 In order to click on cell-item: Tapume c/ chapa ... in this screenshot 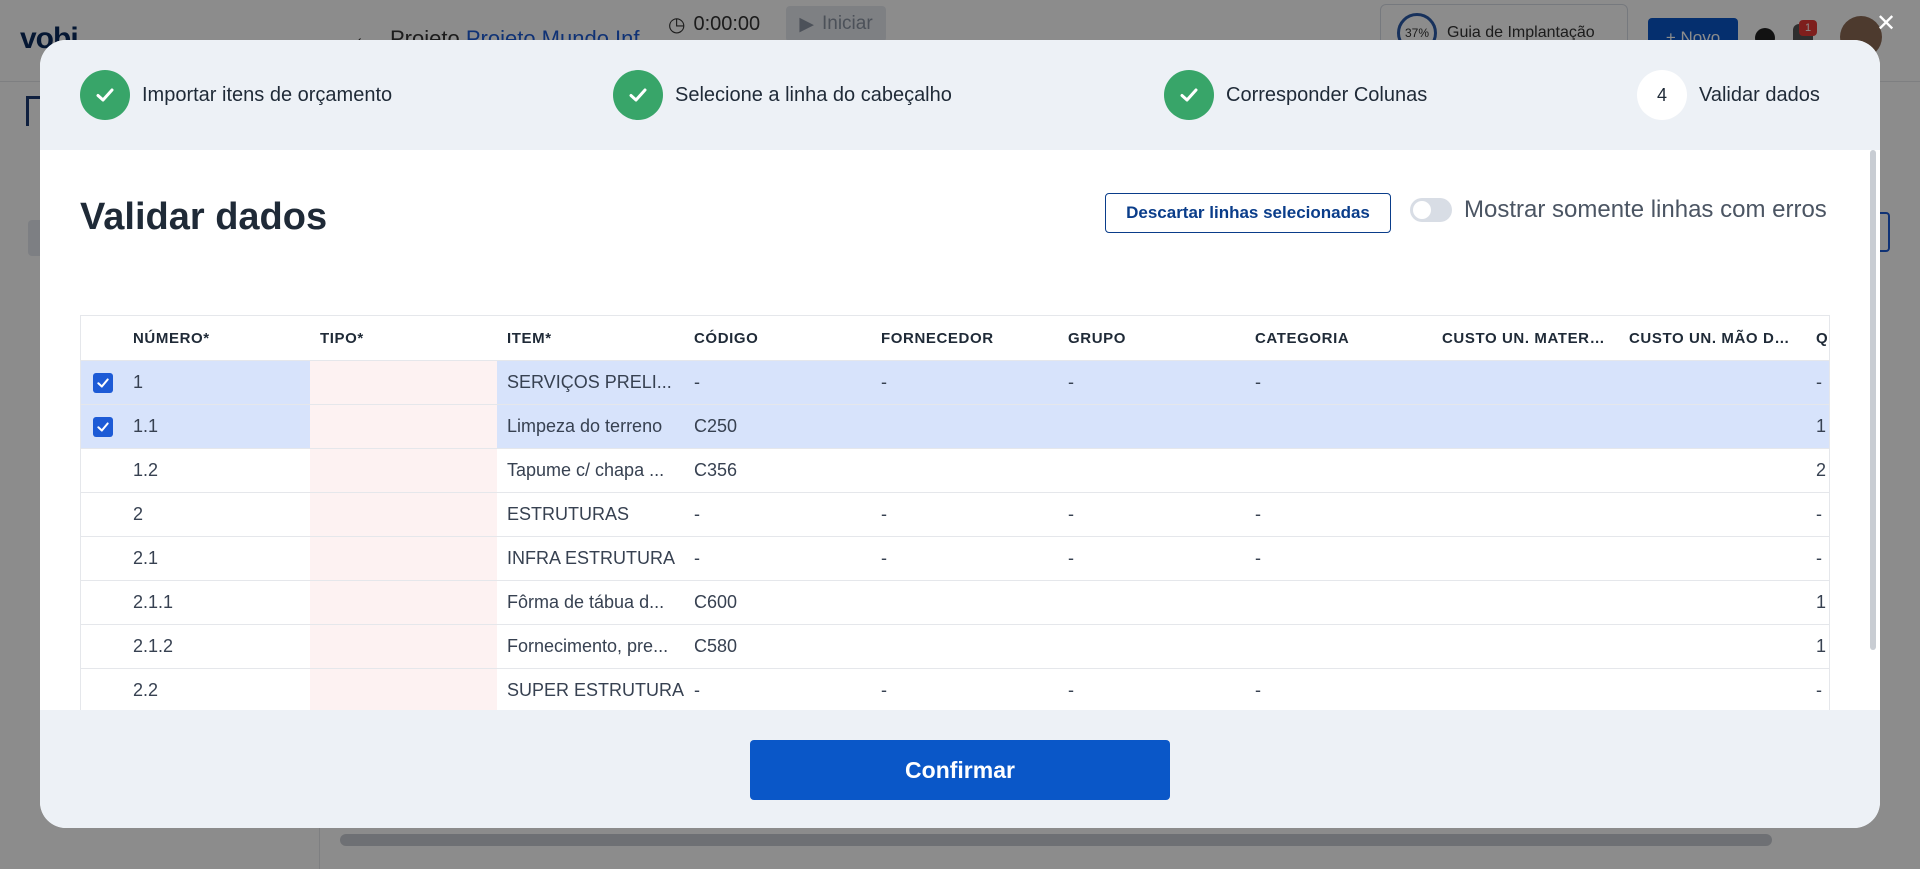, I will do `click(590, 470)`.